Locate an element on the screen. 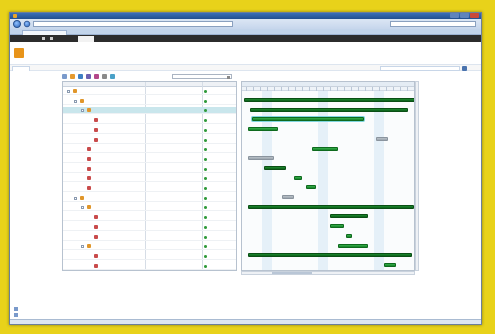 The height and width of the screenshot is (334, 495). horizontal-scrollbar is located at coordinates (328, 273).